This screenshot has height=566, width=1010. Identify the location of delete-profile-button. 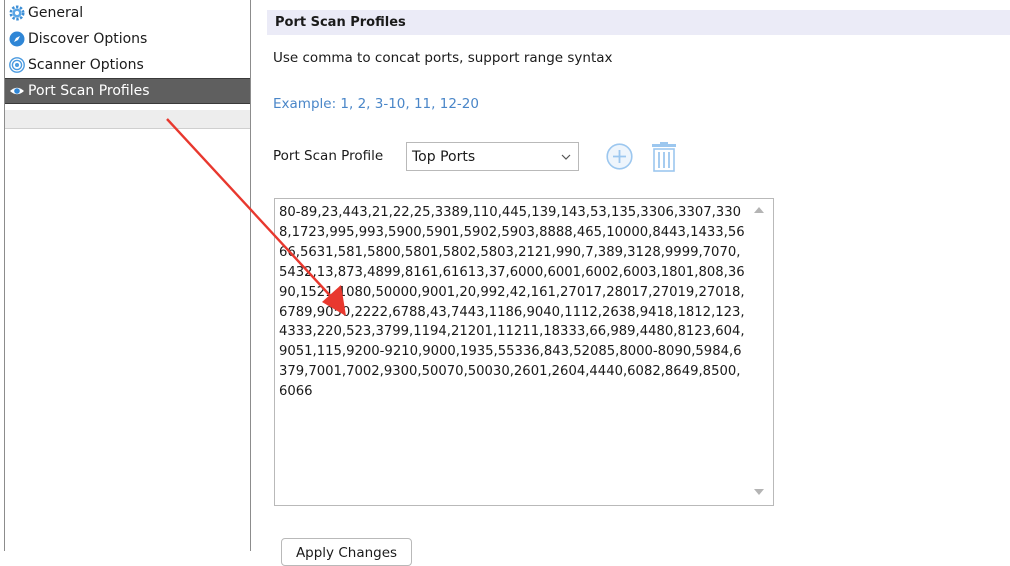
(664, 157).